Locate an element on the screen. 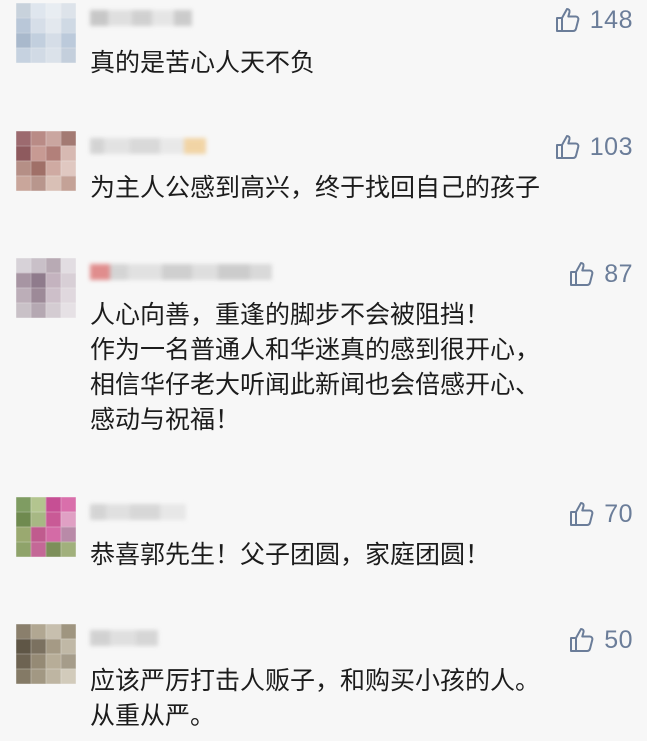 The height and width of the screenshot is (741, 647). like-button: 103 is located at coordinates (593, 147).